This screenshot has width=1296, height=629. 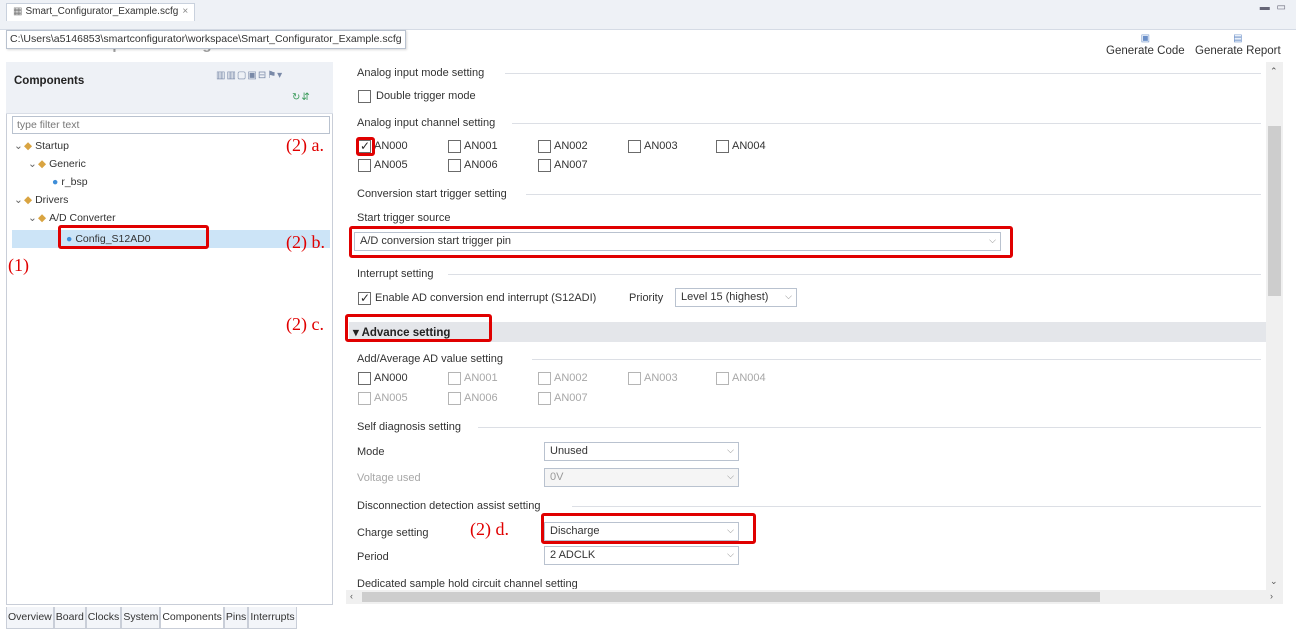 I want to click on scroll-up-icon: ⌃, so click(x=1274, y=71).